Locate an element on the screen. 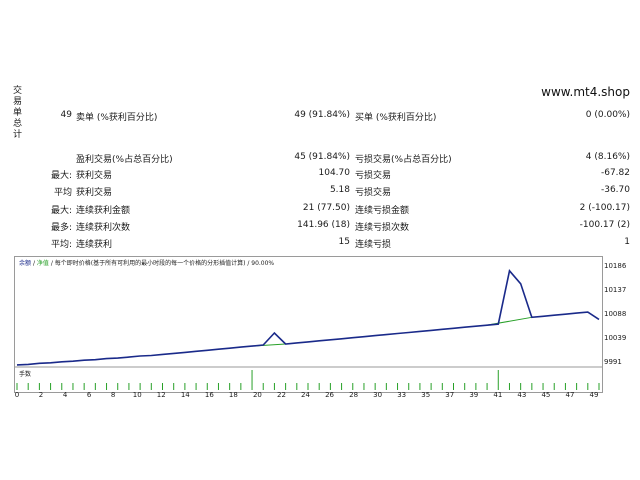  x-tick-label: 39 is located at coordinates (474, 395).